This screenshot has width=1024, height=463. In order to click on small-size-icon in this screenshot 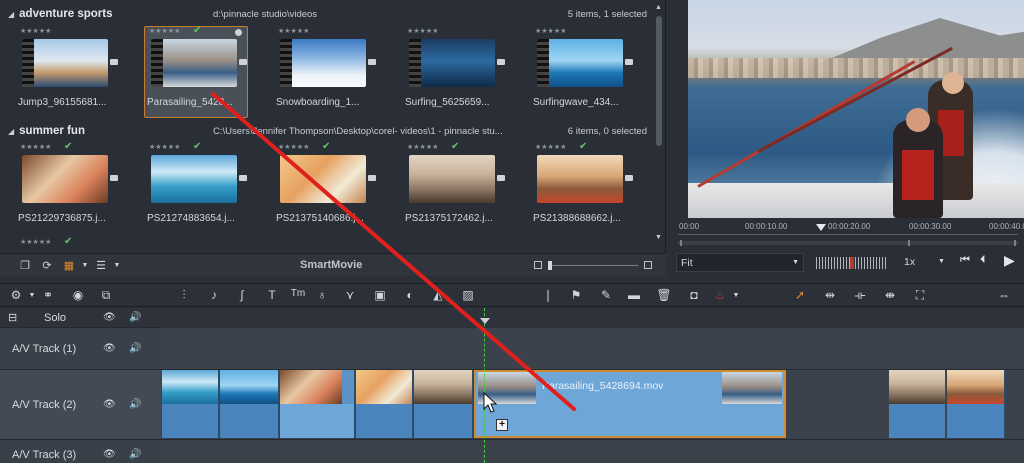, I will do `click(538, 265)`.